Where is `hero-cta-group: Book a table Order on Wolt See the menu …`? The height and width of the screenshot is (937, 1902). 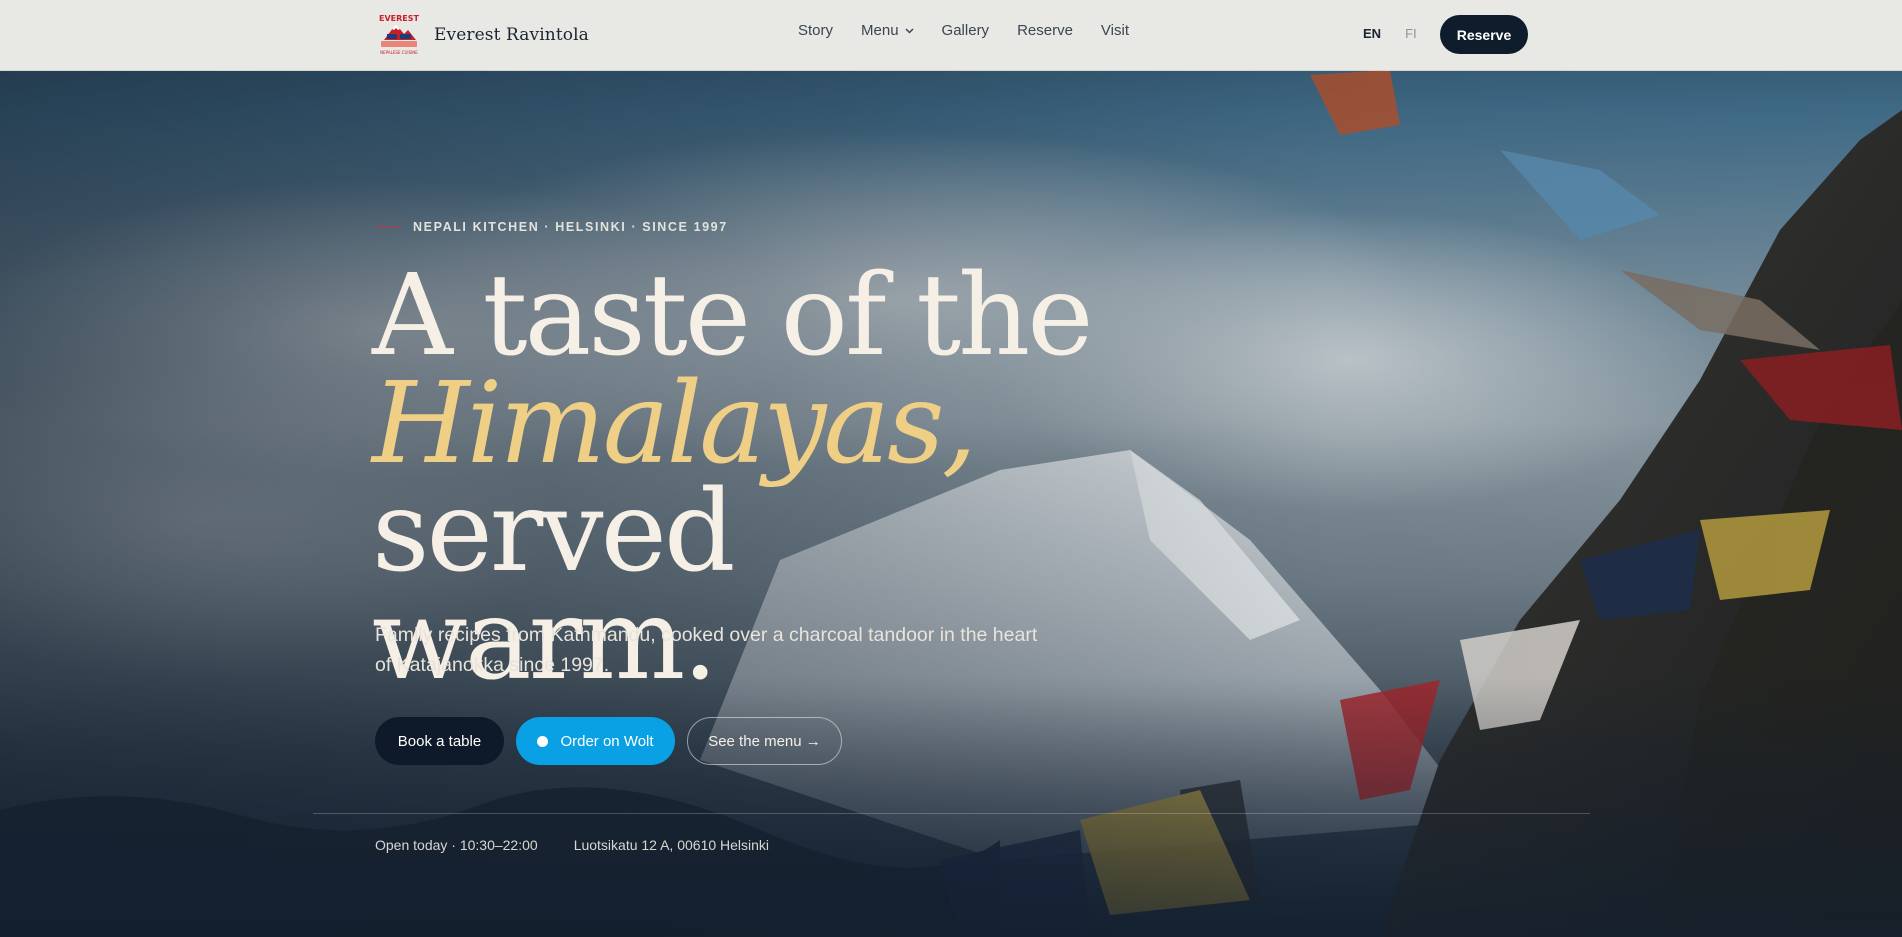
hero-cta-group: Book a table Order on Wolt See the menu … is located at coordinates (608, 741).